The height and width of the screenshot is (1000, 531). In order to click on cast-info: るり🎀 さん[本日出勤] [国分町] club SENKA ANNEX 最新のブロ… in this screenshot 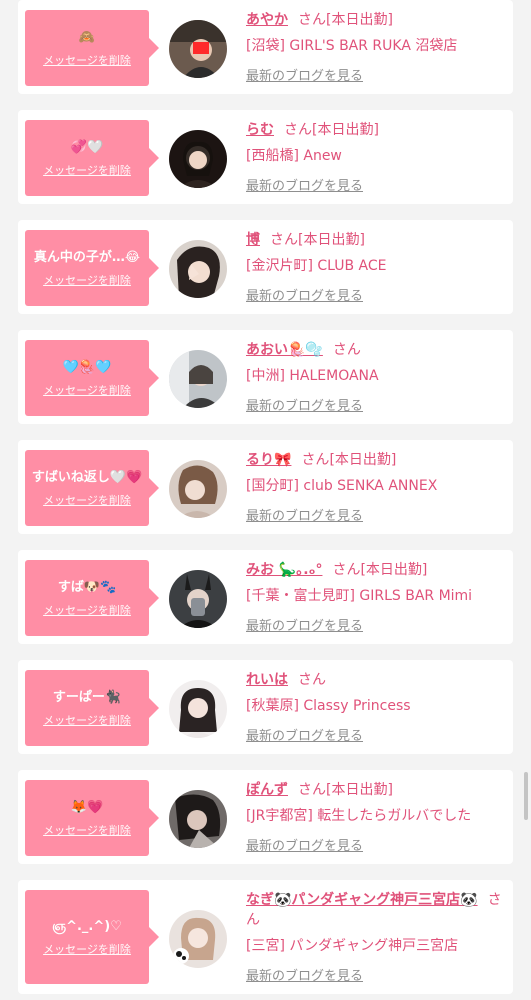, I will do `click(374, 487)`.